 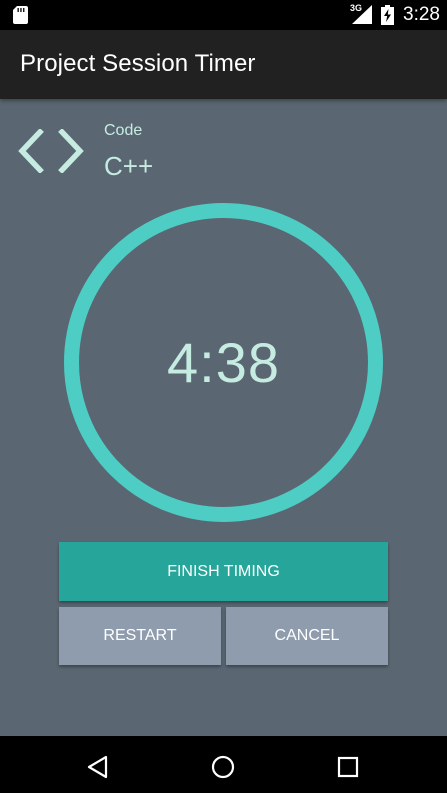 What do you see at coordinates (123, 130) in the screenshot?
I see `category-label: Code` at bounding box center [123, 130].